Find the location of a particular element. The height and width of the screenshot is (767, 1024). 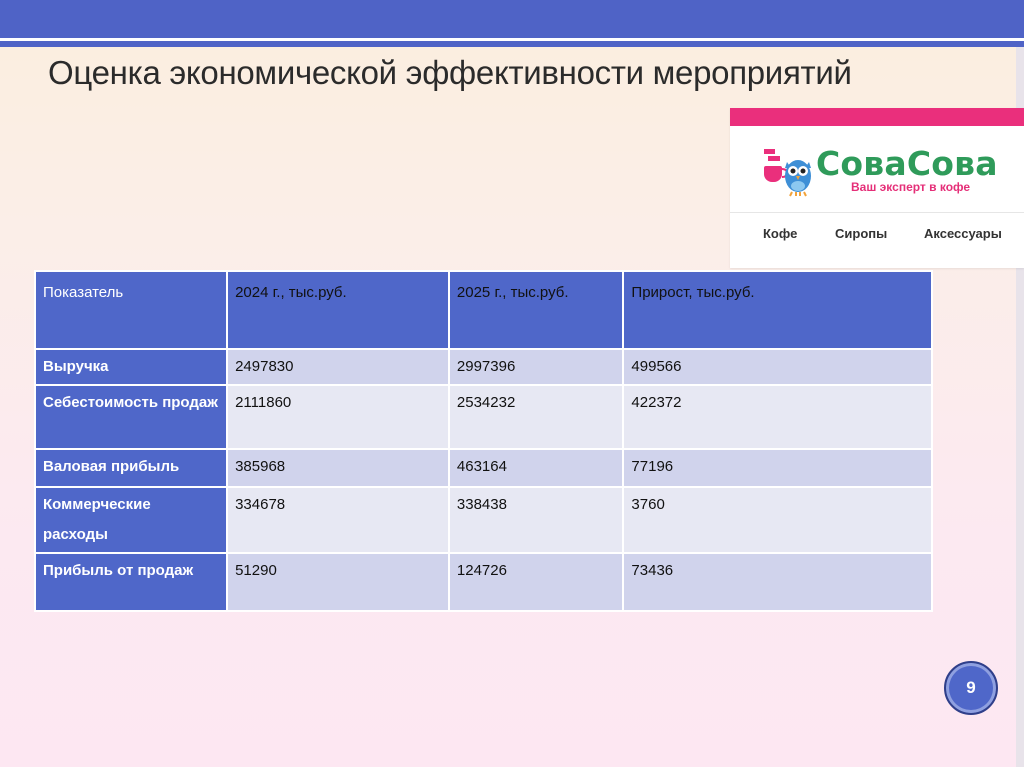

nav-item-coffee: Кофе is located at coordinates (780, 233).